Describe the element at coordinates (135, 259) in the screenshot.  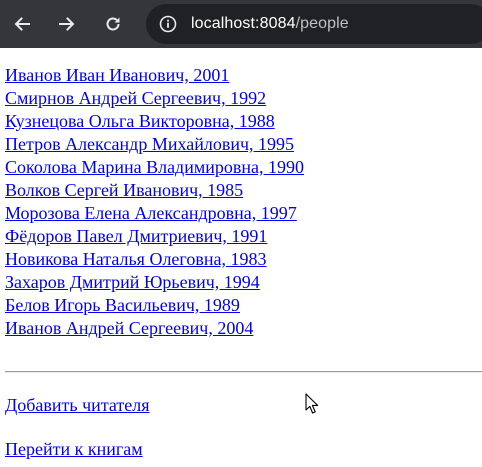
I see `person-link: Новикова Наталья Олеговна, 1983` at that location.